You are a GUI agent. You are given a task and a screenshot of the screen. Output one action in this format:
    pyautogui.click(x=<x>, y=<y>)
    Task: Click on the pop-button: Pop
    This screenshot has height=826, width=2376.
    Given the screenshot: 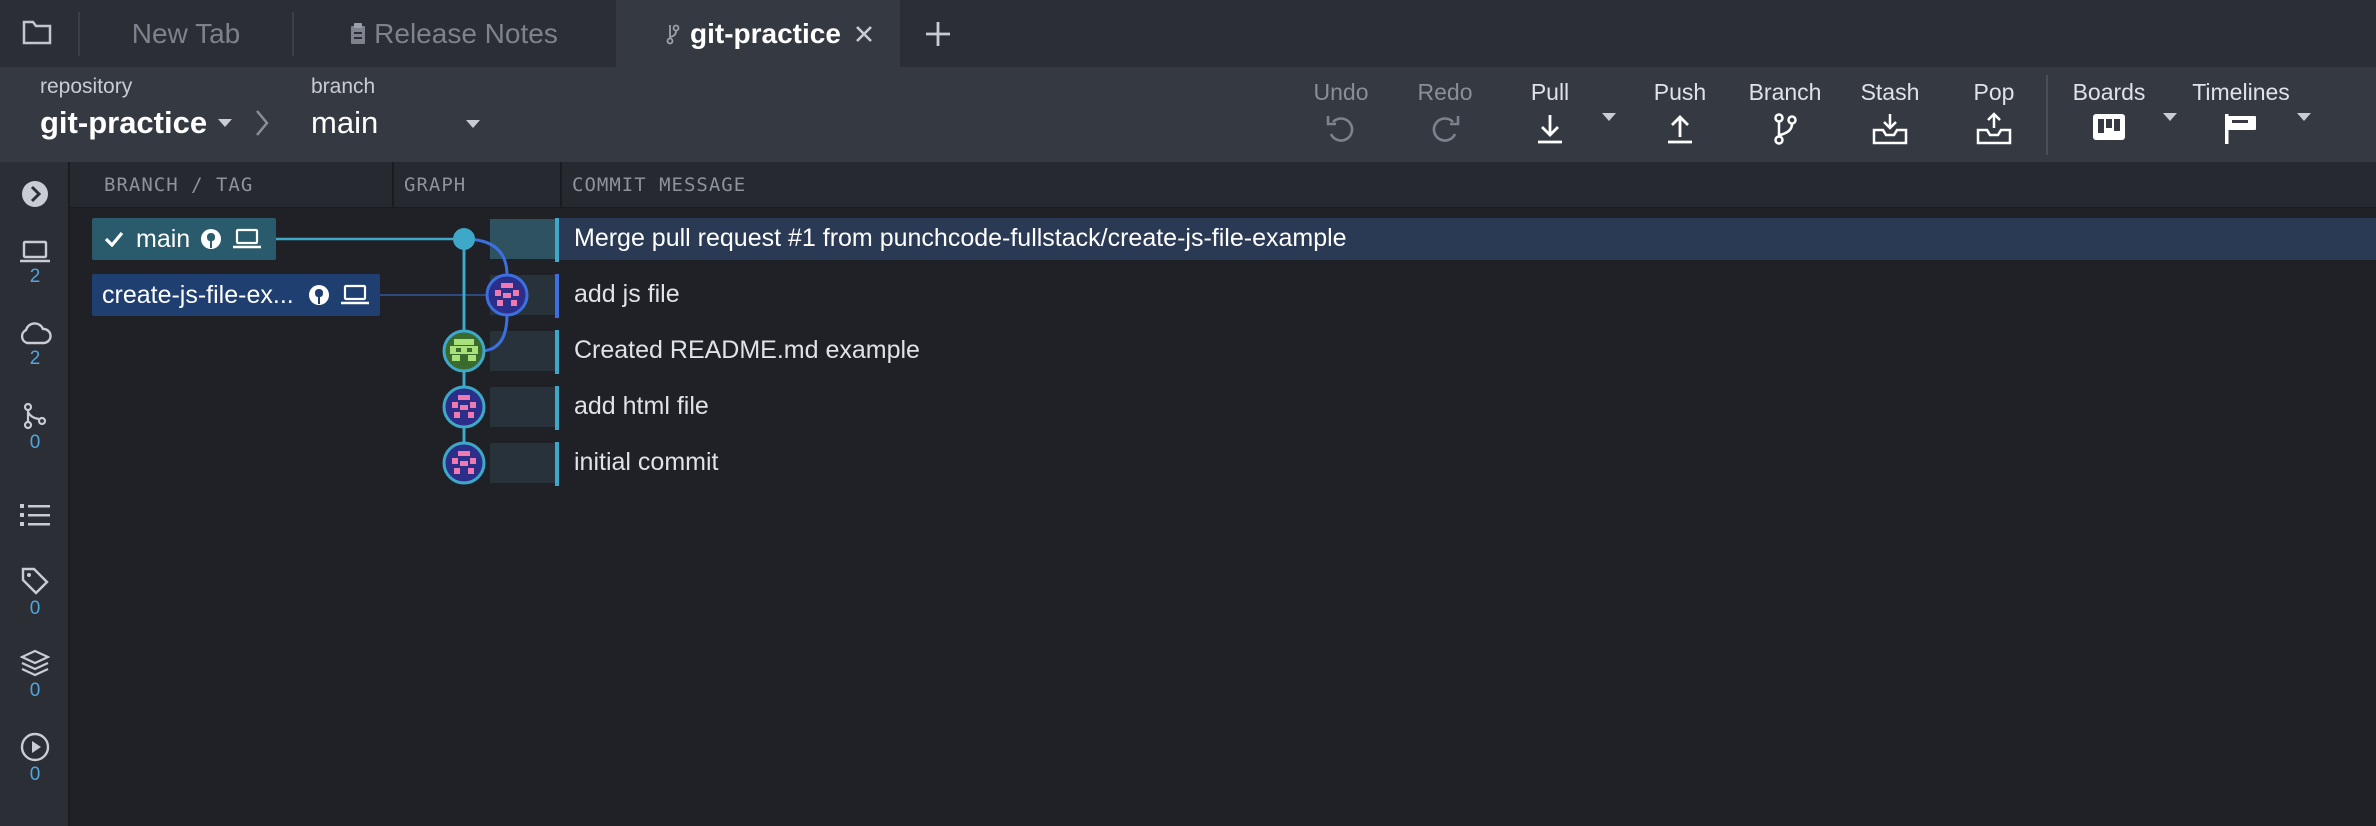 What is the action you would take?
    pyautogui.click(x=1994, y=114)
    